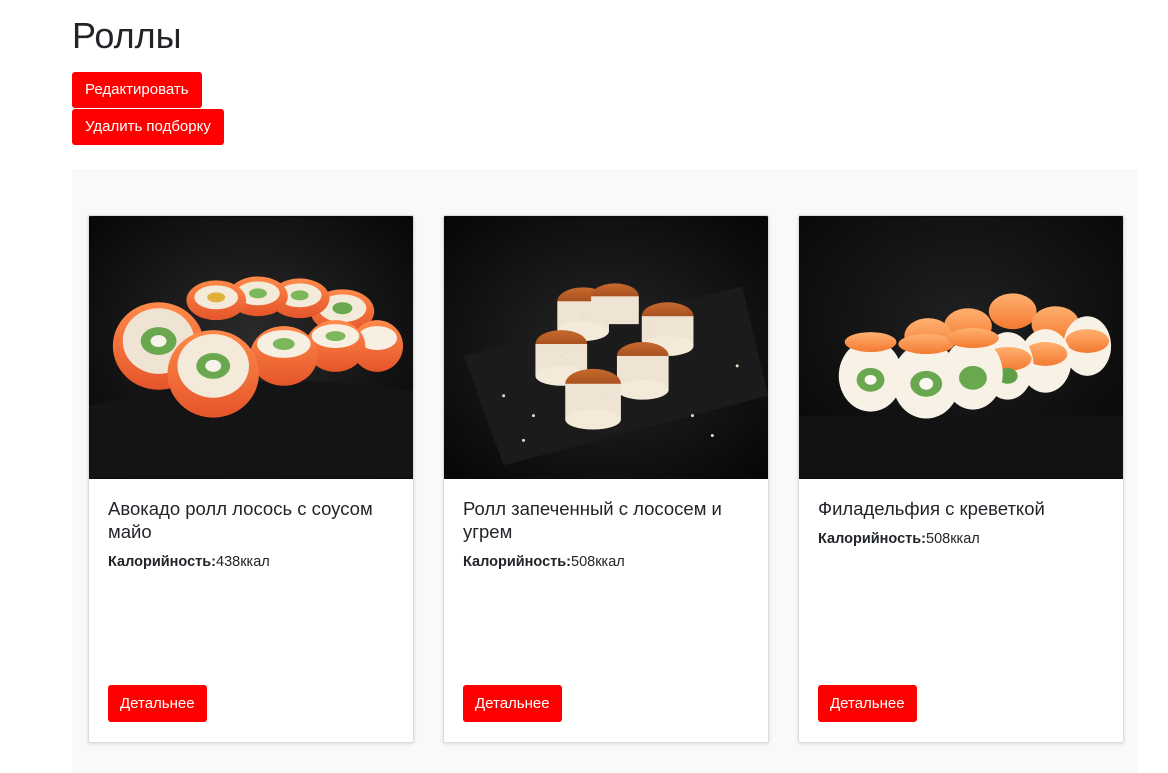 The height and width of the screenshot is (773, 1168). I want to click on product-calories: Калорийность:438ккал, so click(251, 562).